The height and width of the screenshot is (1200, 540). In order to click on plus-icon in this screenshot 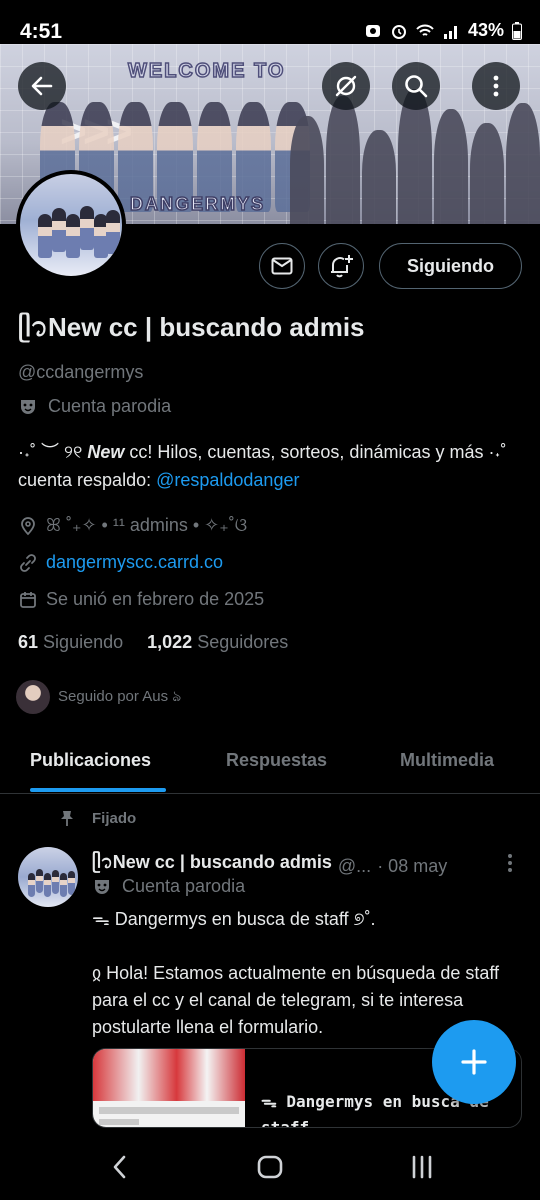, I will do `click(474, 1062)`.